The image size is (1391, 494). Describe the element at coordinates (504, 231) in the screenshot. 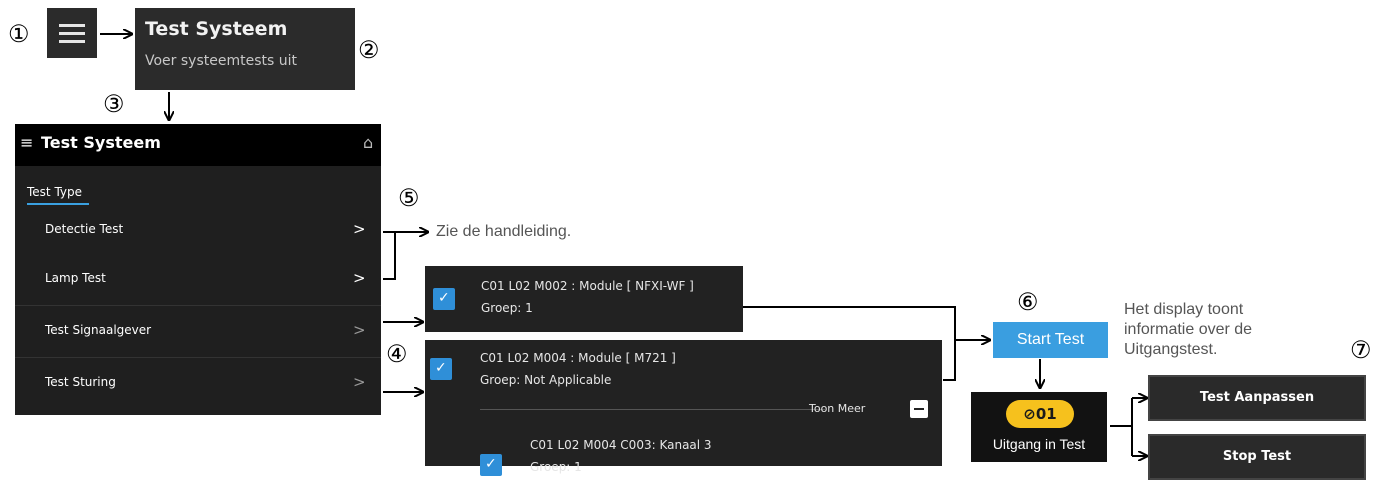

I see `manual-note: Zie de handleiding.` at that location.